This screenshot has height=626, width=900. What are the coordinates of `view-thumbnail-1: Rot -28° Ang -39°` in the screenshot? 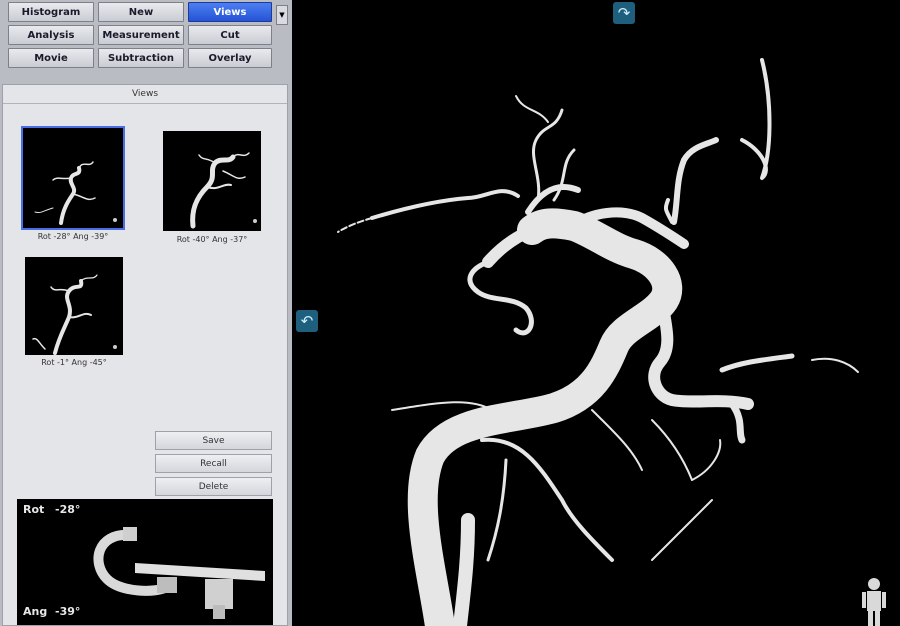 It's located at (73, 187).